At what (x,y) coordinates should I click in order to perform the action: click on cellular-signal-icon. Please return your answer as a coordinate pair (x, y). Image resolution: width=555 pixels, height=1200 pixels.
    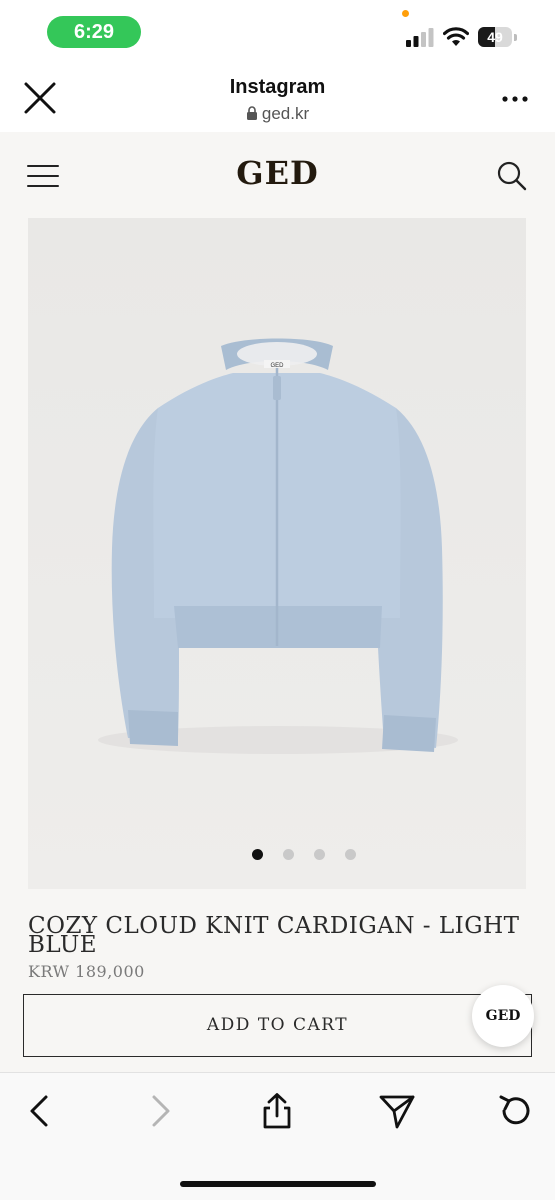
    Looking at the image, I should click on (420, 37).